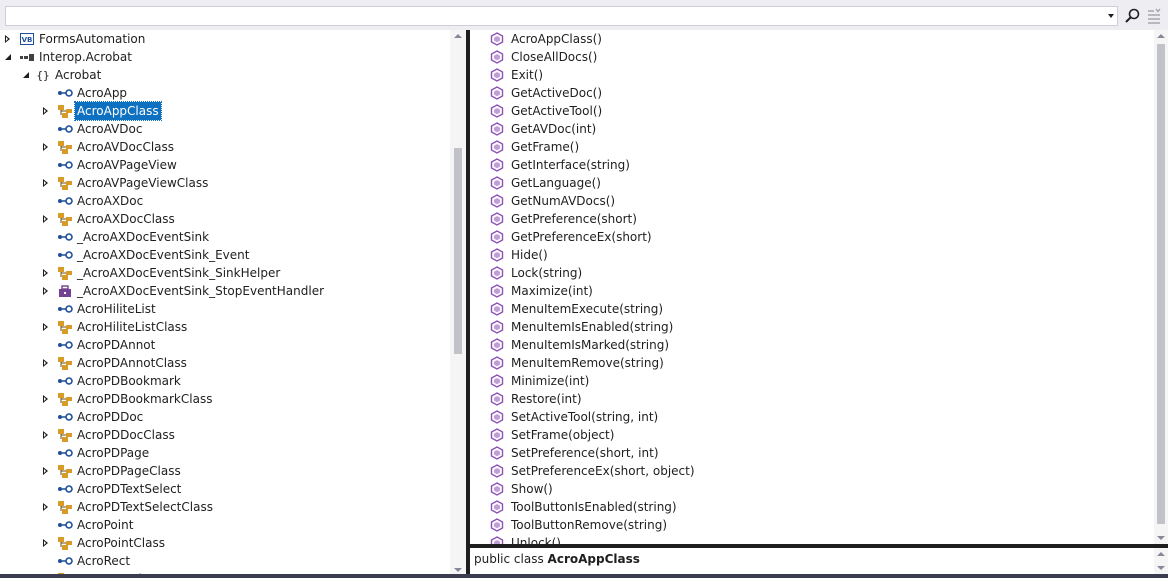 The height and width of the screenshot is (578, 1168). I want to click on tree-item-acropdpage: AcroPDPage, so click(225, 453).